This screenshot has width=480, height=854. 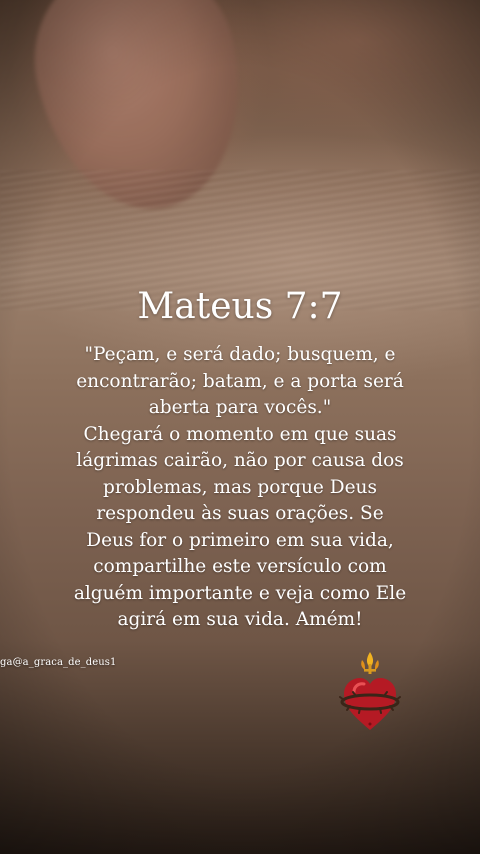 What do you see at coordinates (58, 662) in the screenshot?
I see `author-handle: ga@a_graca_de_deus1` at bounding box center [58, 662].